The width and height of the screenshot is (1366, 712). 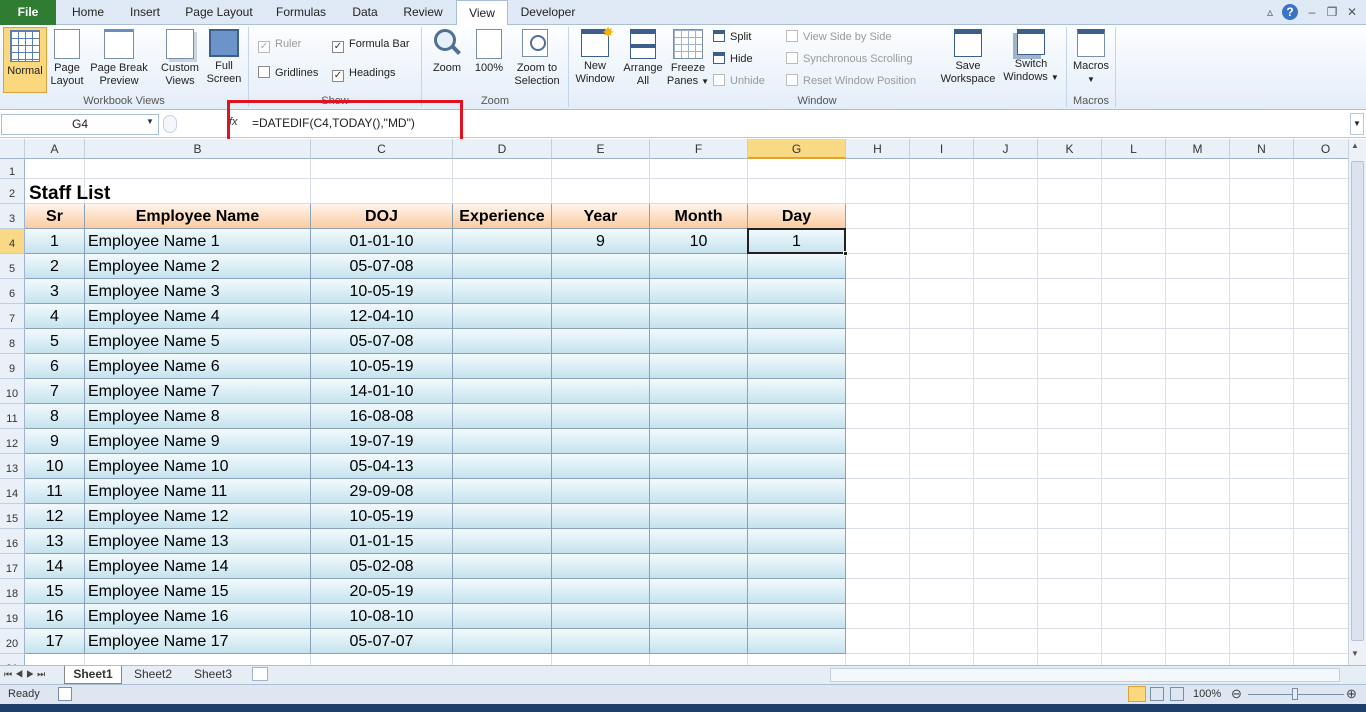 What do you see at coordinates (382, 591) in the screenshot?
I see `table-cell: 20-05-19` at bounding box center [382, 591].